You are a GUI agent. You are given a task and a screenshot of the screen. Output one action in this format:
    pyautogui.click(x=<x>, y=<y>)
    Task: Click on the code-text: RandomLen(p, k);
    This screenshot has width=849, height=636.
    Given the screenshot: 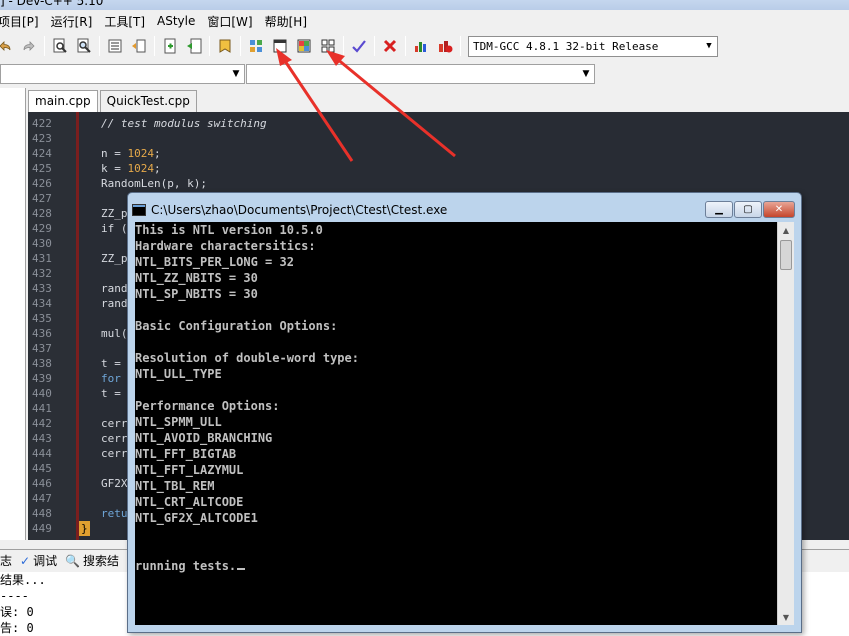 What is the action you would take?
    pyautogui.click(x=154, y=183)
    